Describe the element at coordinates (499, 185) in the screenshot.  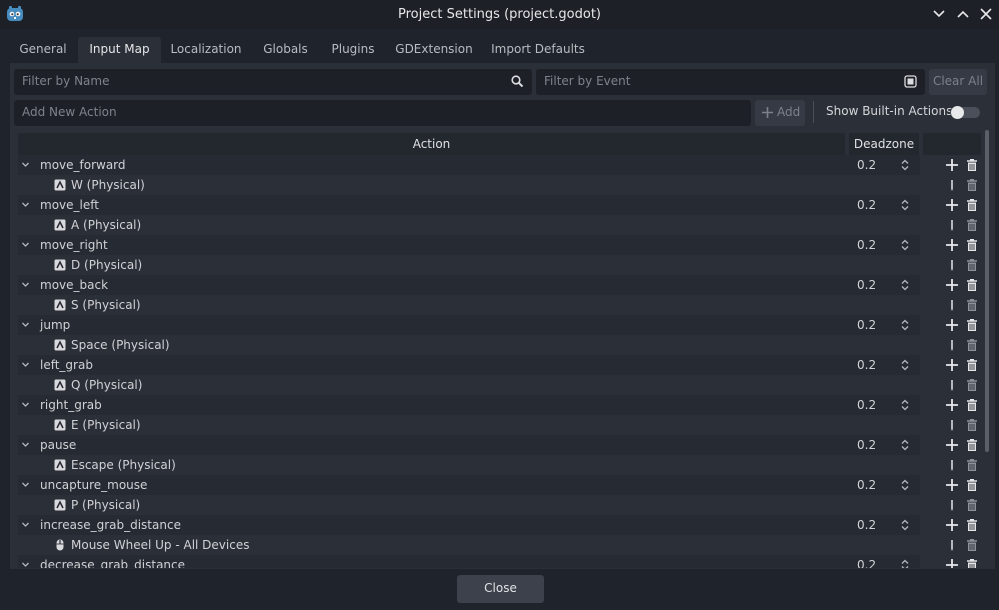
I see `event-row: W (Physical)` at that location.